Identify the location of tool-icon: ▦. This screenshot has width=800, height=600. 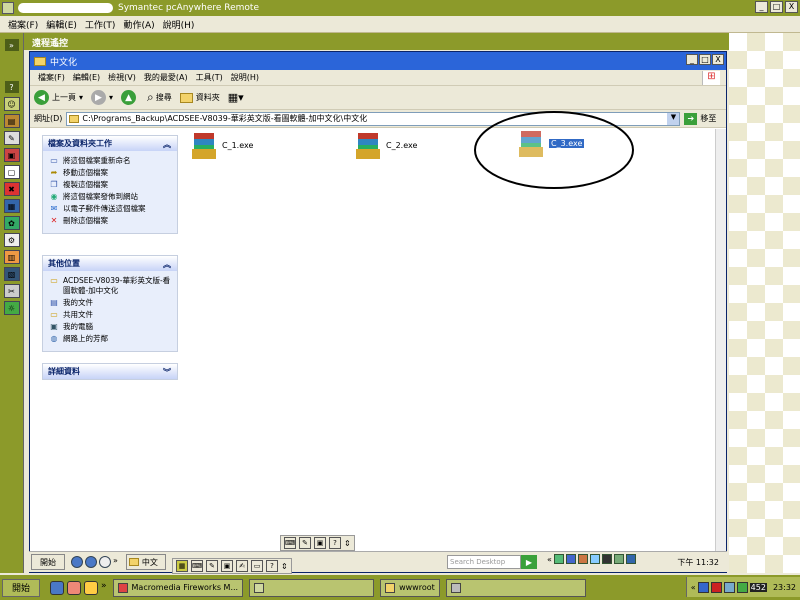
(11, 206).